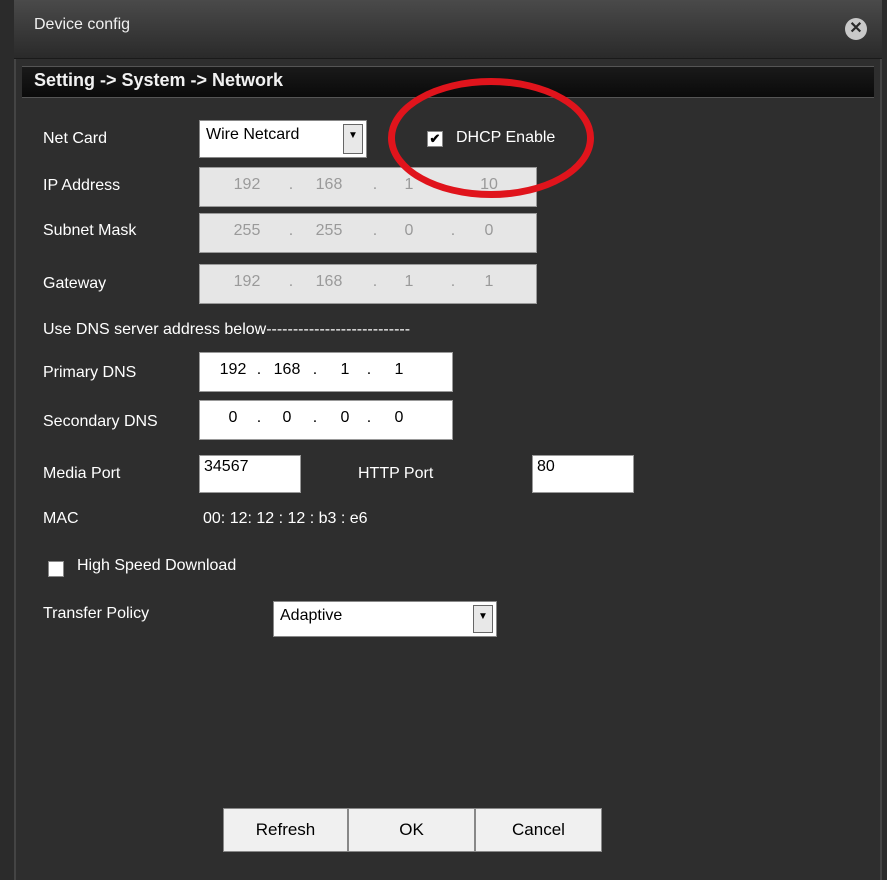 The width and height of the screenshot is (887, 880). What do you see at coordinates (399, 369) in the screenshot?
I see `primary-dns-octet-4: 1` at bounding box center [399, 369].